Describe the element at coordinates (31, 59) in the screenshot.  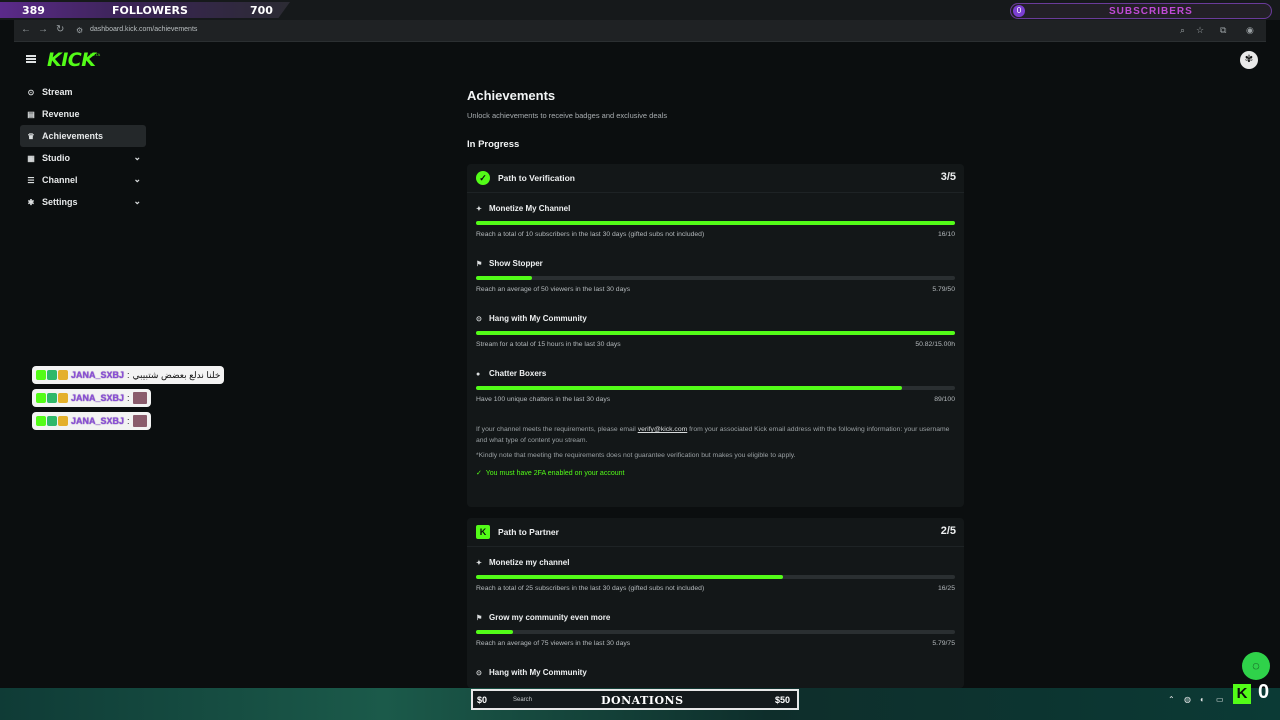
I see `menu-icon` at that location.